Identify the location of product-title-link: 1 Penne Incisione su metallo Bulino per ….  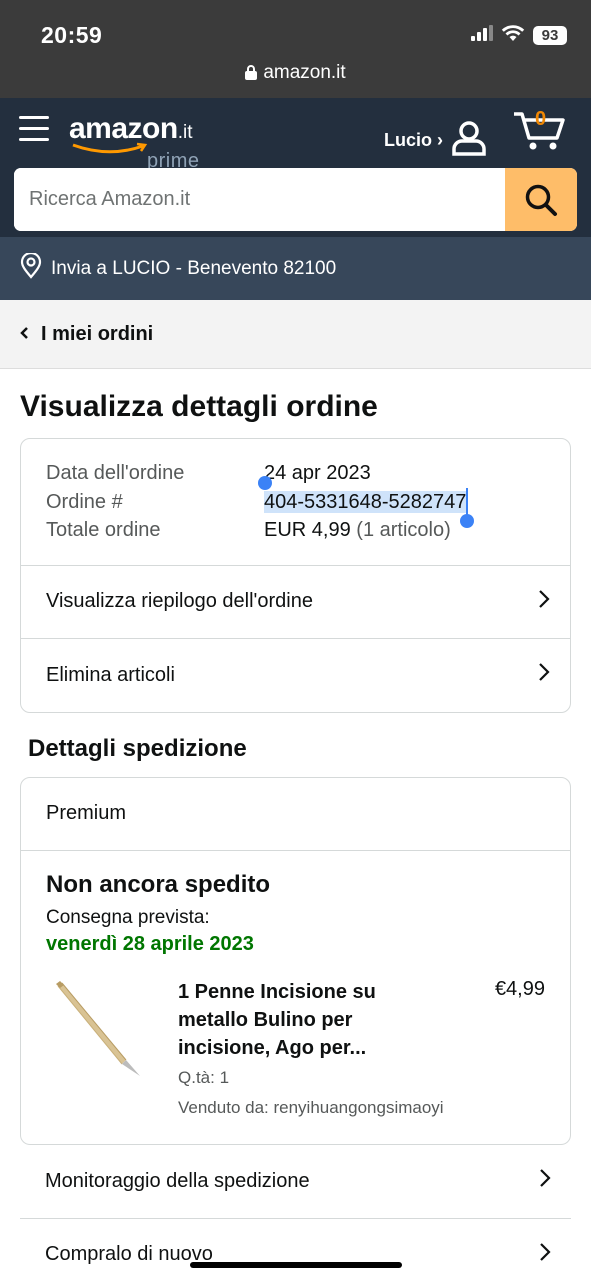
(290, 1020).